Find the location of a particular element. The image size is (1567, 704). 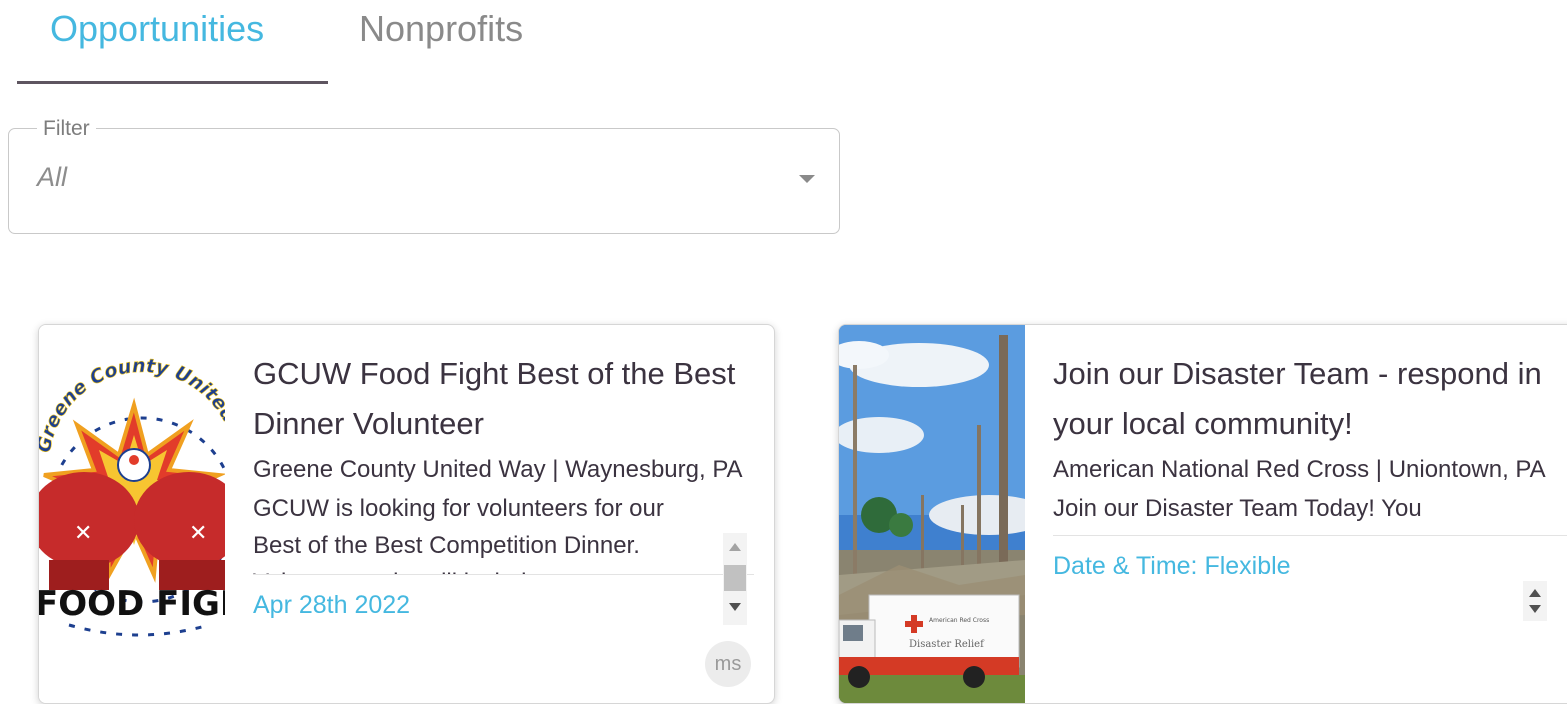

truck-text: Disaster Relief is located at coordinates (947, 644).